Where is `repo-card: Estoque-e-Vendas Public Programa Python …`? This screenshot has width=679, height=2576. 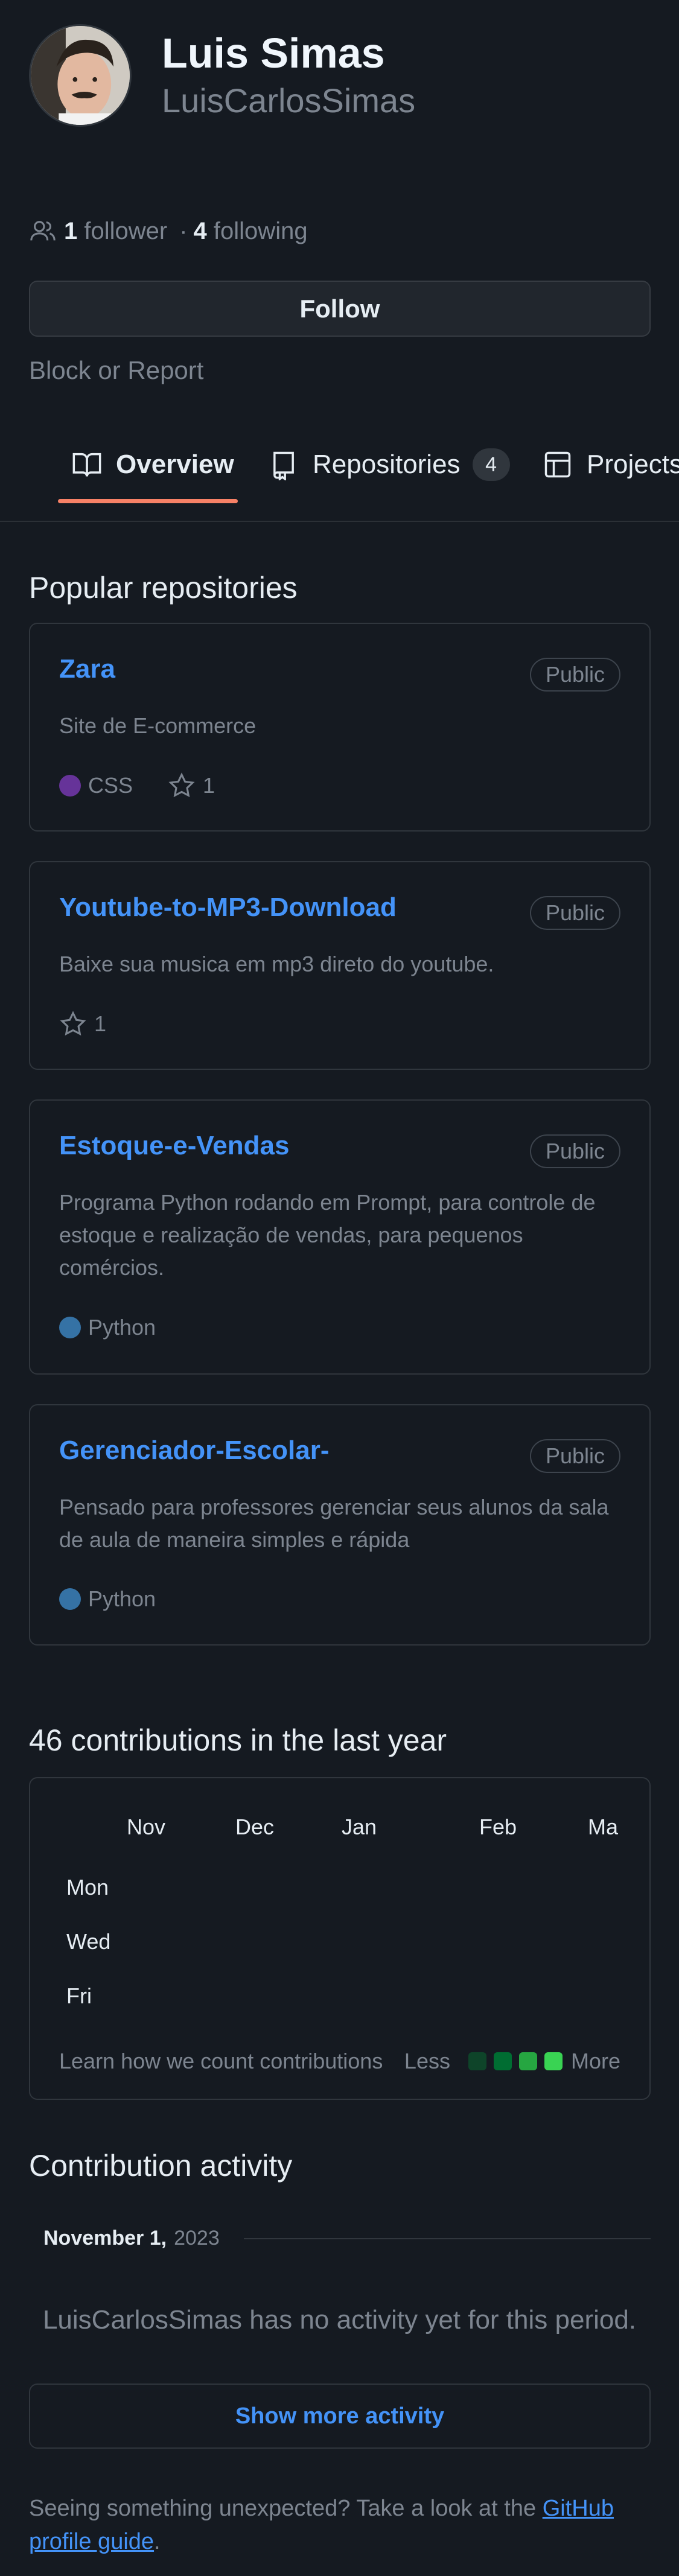 repo-card: Estoque-e-Vendas Public Programa Python … is located at coordinates (340, 1237).